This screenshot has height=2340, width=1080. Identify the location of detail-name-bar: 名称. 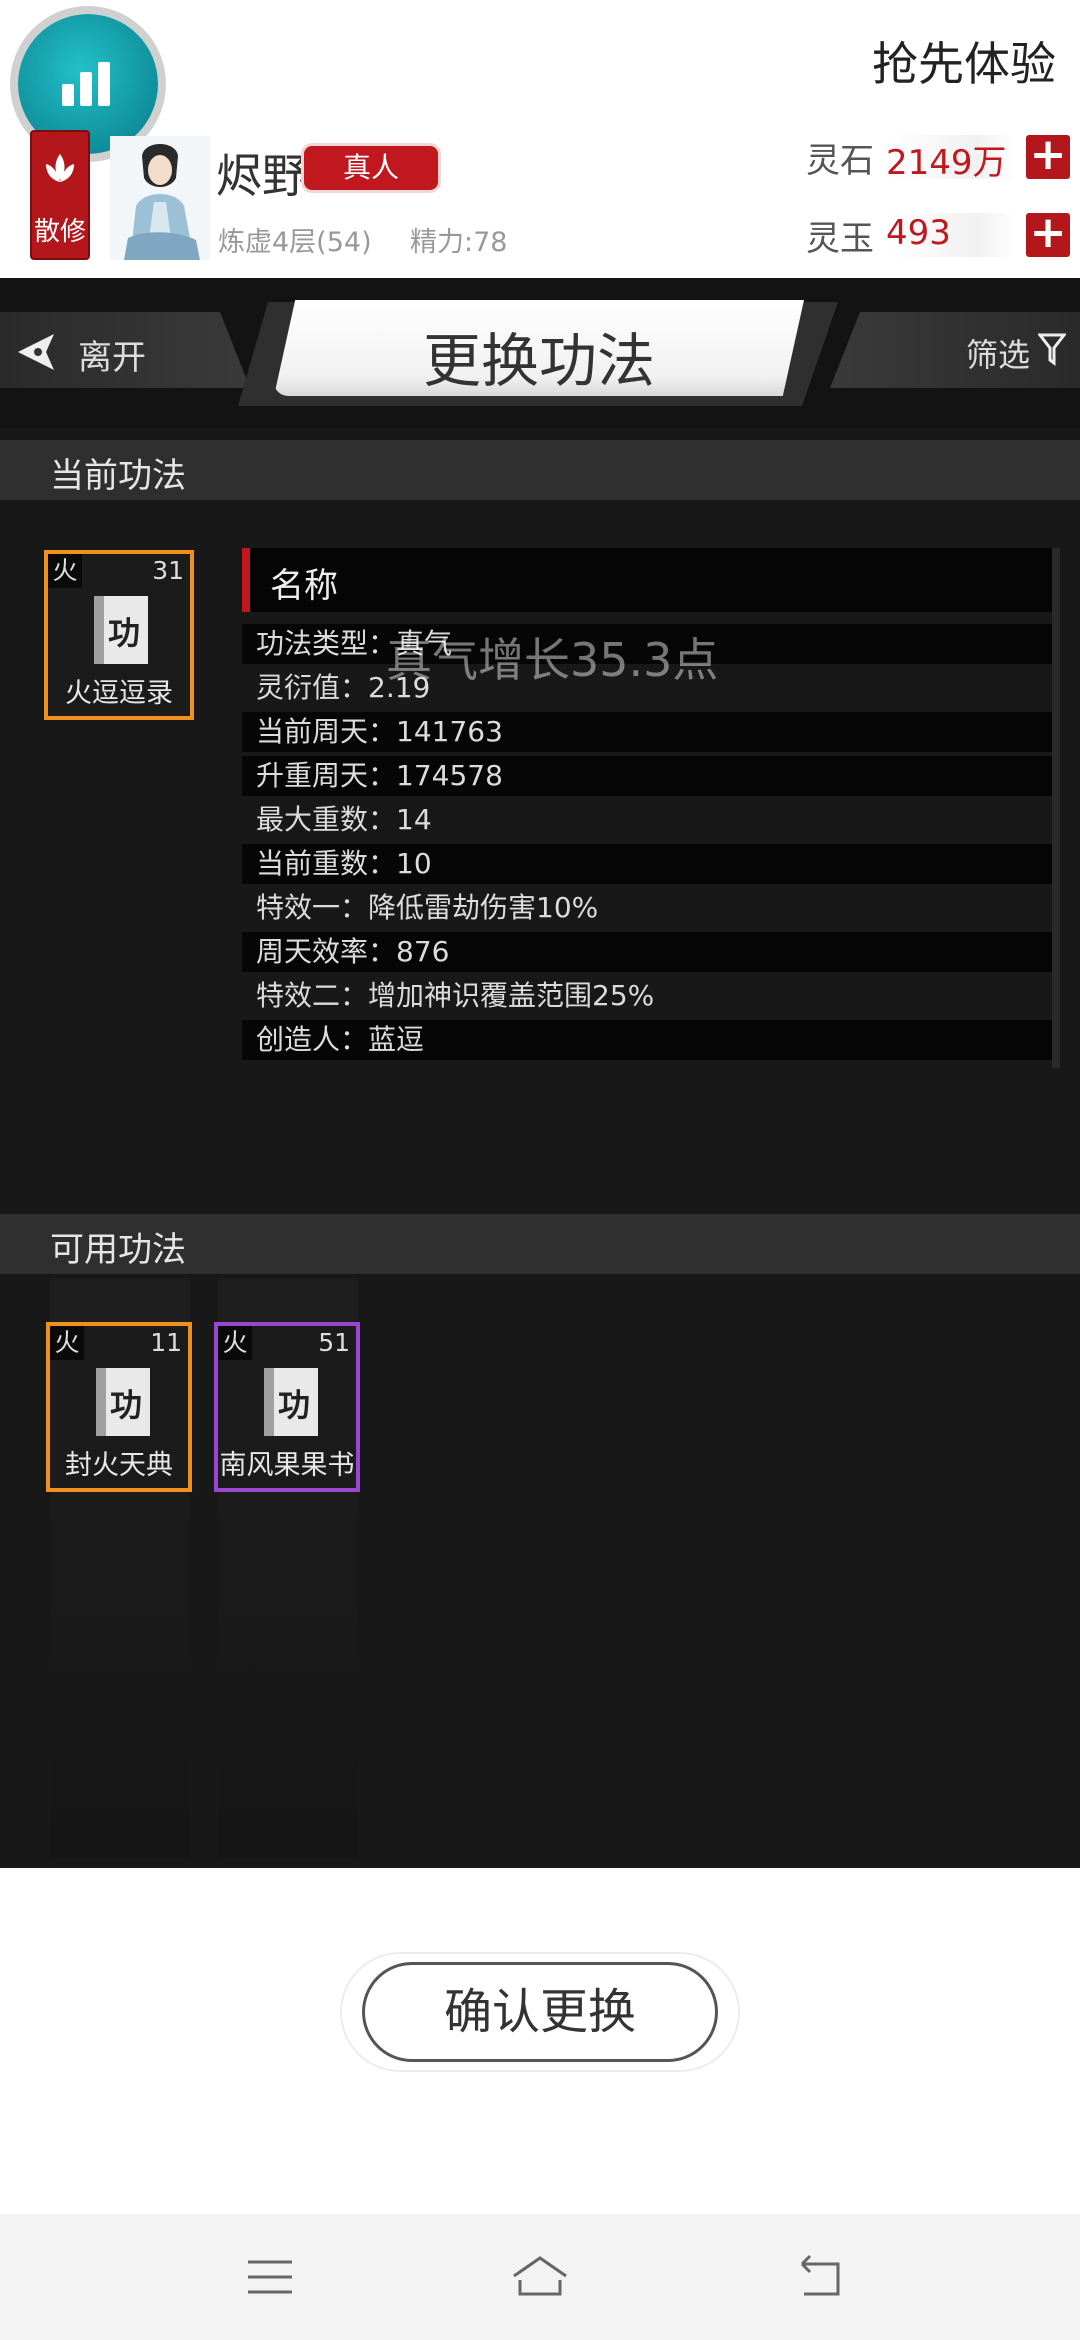
(647, 580).